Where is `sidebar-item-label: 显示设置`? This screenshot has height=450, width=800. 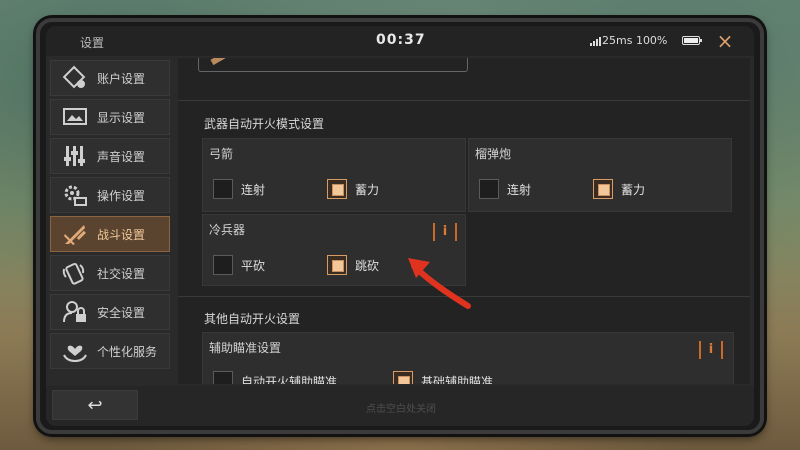 sidebar-item-label: 显示设置 is located at coordinates (121, 117).